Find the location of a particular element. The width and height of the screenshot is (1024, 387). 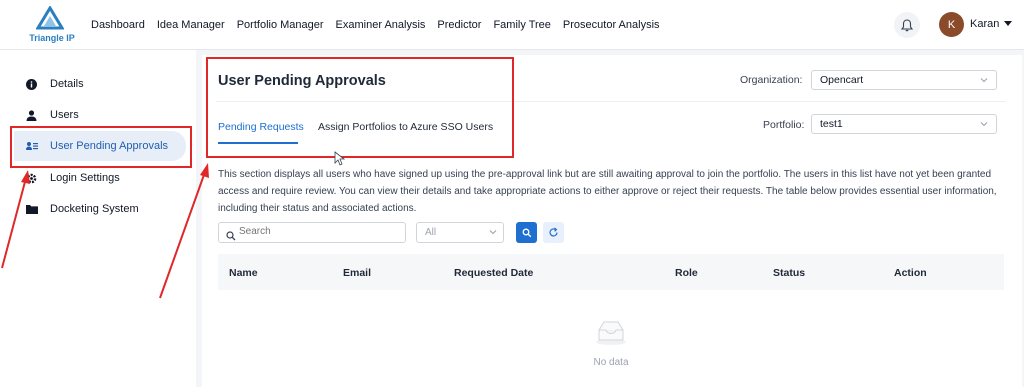

mouse-cursor-icon is located at coordinates (340, 158).